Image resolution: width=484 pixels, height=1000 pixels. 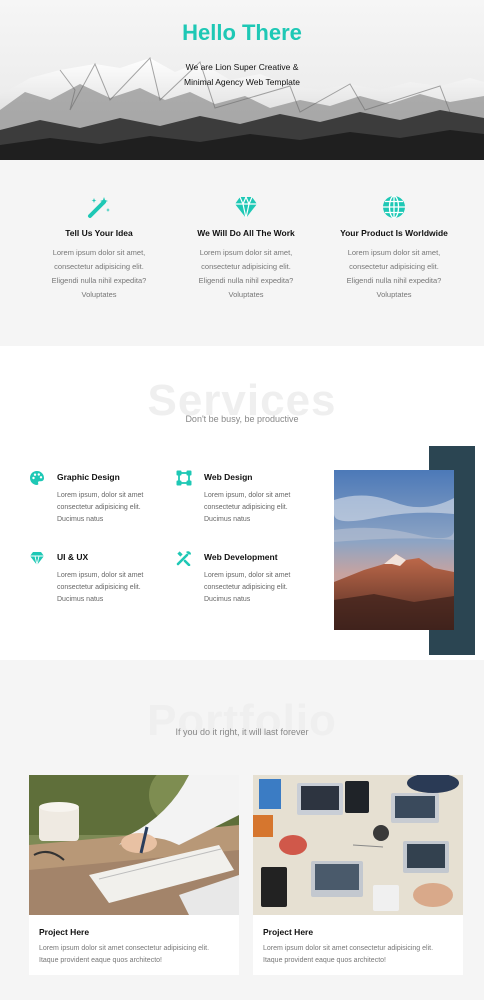 I want to click on hero-subtitle-line: We are Lion Super Creative &, so click(x=242, y=67).